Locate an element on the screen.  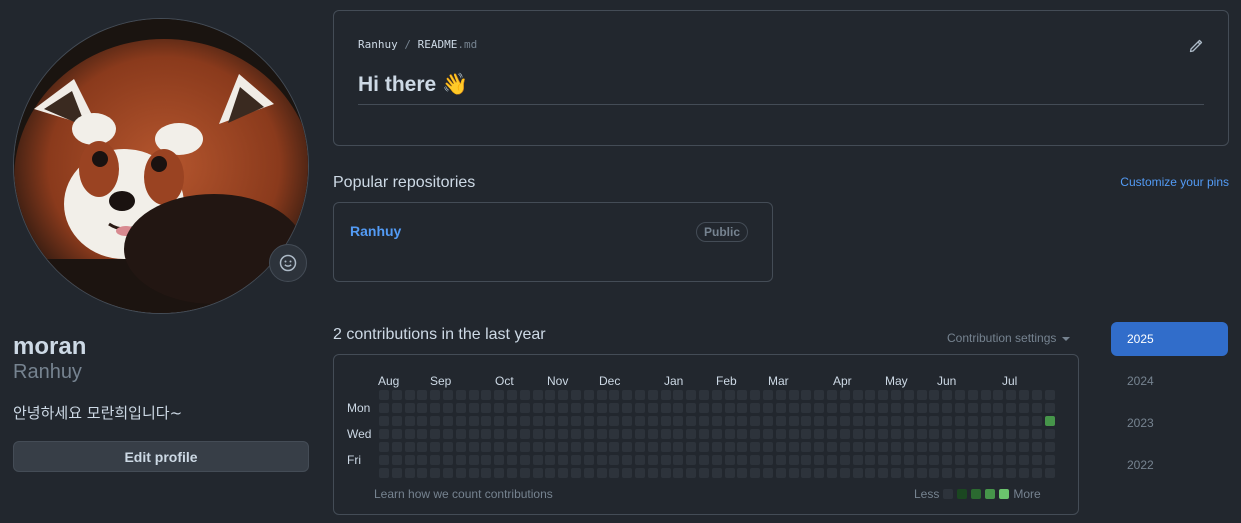
year-2023: 2023 is located at coordinates (1169, 423).